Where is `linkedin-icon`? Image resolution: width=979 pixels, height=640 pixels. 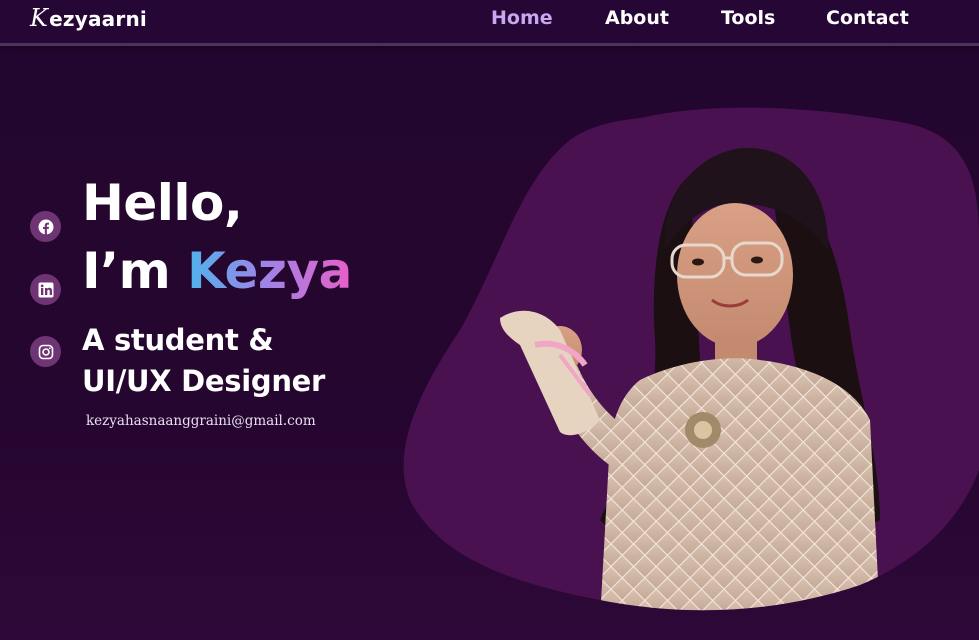 linkedin-icon is located at coordinates (45, 289).